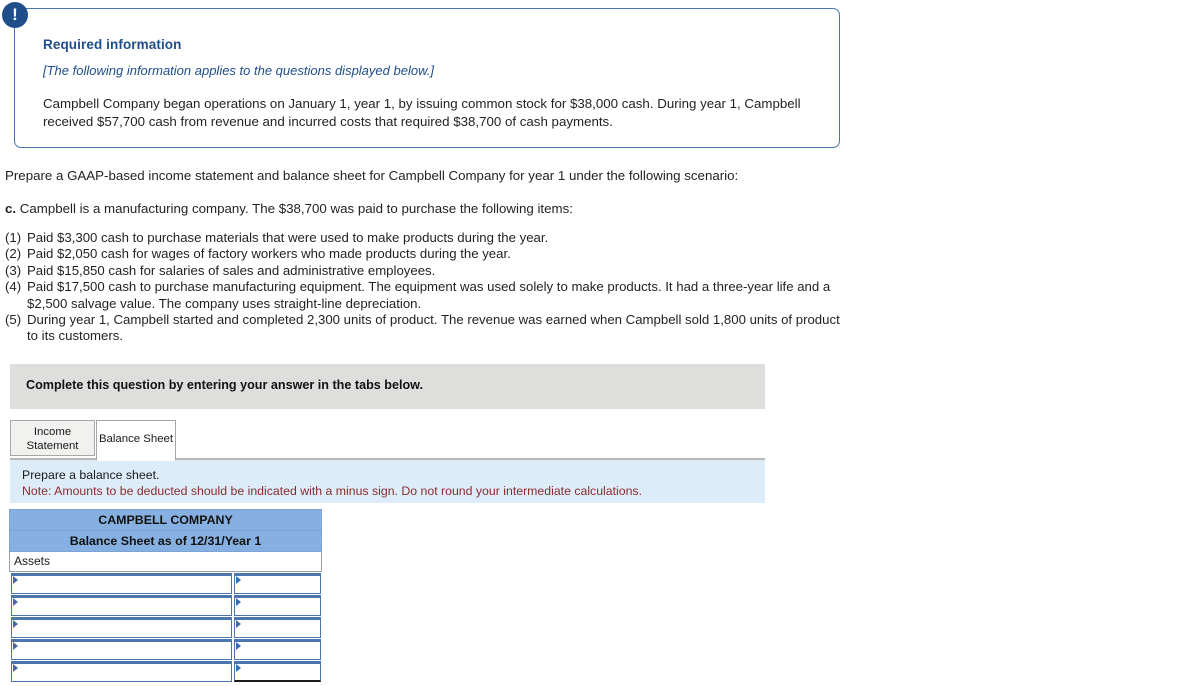  I want to click on exclamation-glyph: !, so click(15, 14).